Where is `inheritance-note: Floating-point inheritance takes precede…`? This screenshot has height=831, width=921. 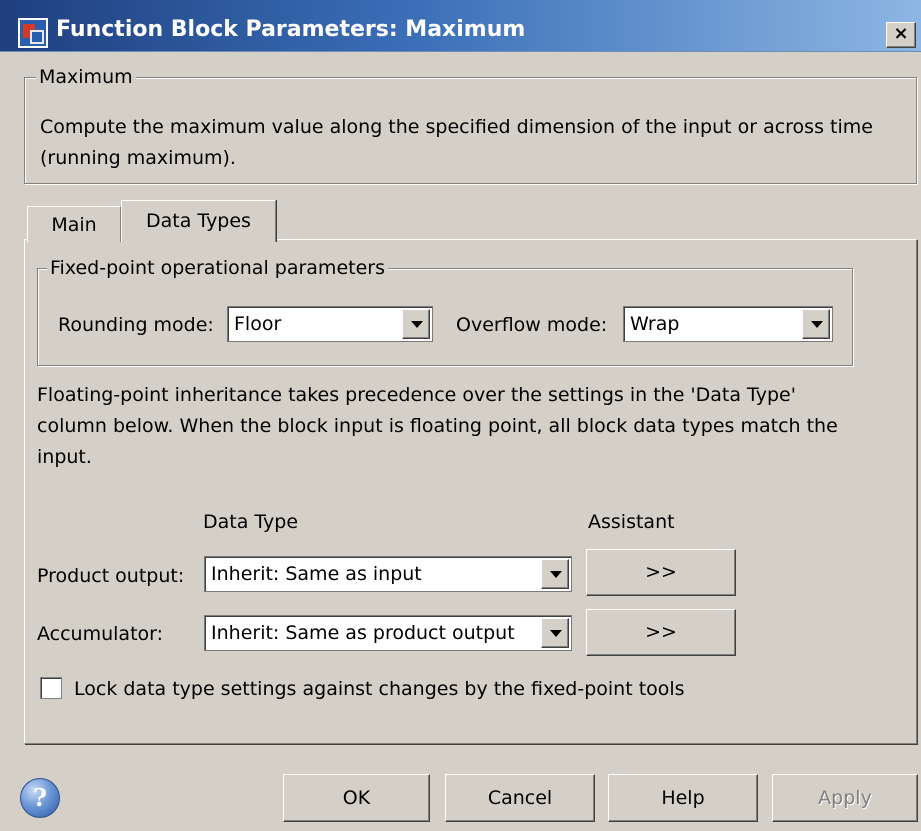
inheritance-note: Floating-point inheritance takes precede… is located at coordinates (437, 426).